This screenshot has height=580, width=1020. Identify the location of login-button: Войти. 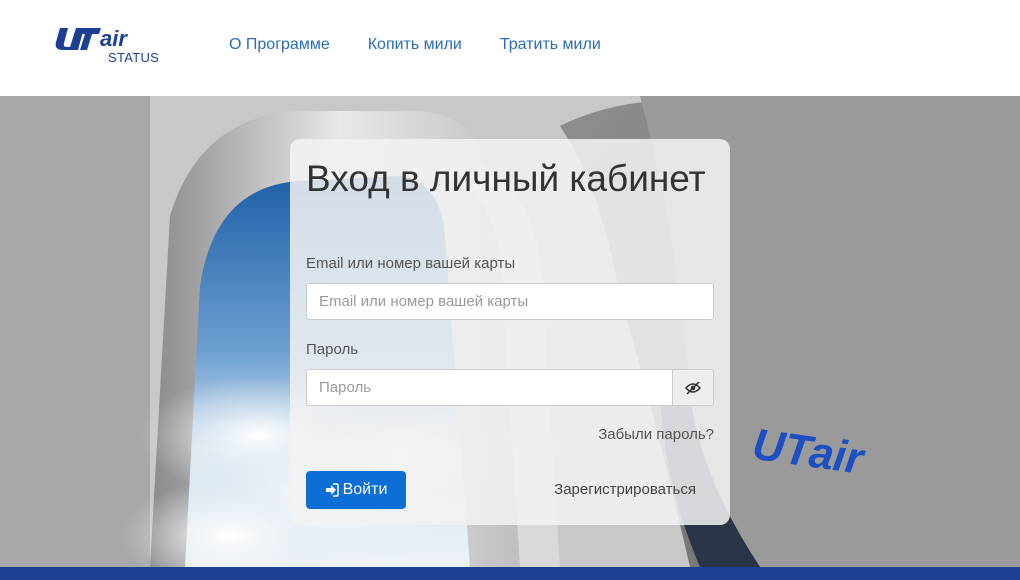
(356, 490).